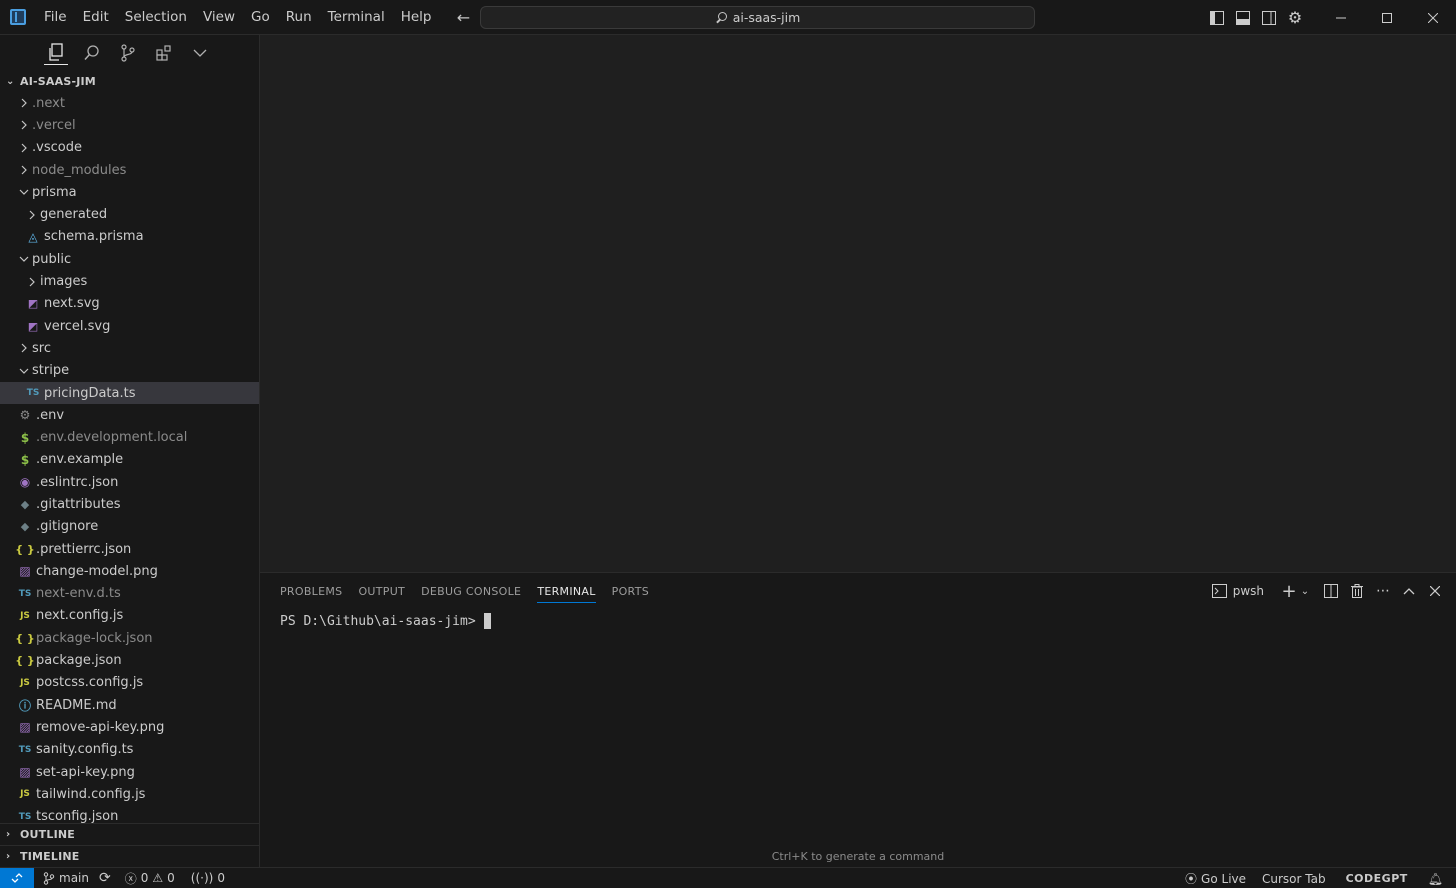 The image size is (1456, 888). Describe the element at coordinates (1217, 17) in the screenshot. I see `toggle-primary-sidebar-icon` at that location.